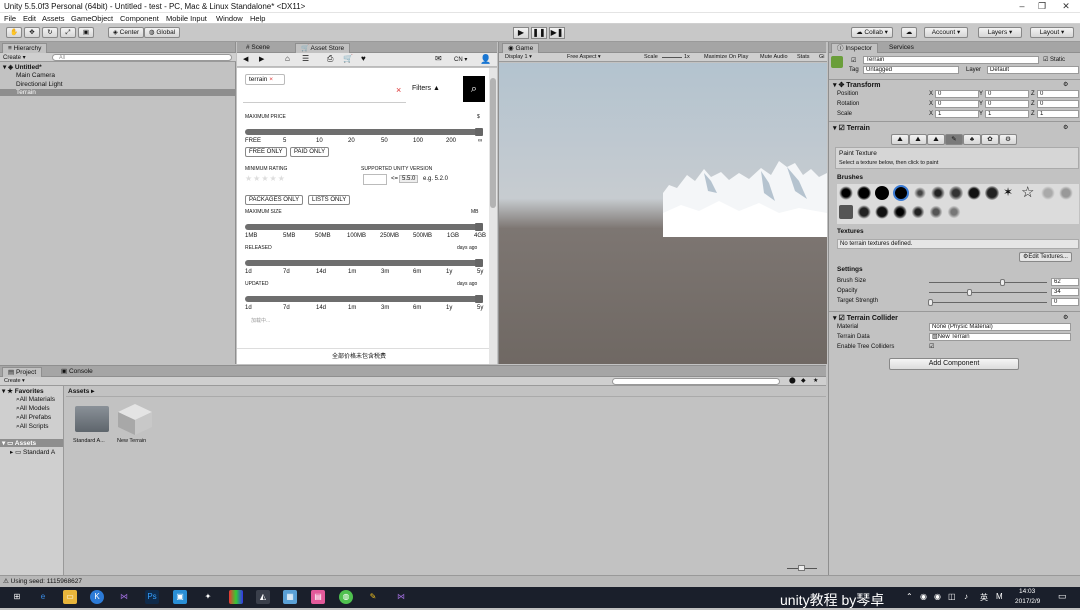 This screenshot has height=610, width=1080. What do you see at coordinates (135, 419) in the screenshot?
I see `terrain-asset-icon` at bounding box center [135, 419].